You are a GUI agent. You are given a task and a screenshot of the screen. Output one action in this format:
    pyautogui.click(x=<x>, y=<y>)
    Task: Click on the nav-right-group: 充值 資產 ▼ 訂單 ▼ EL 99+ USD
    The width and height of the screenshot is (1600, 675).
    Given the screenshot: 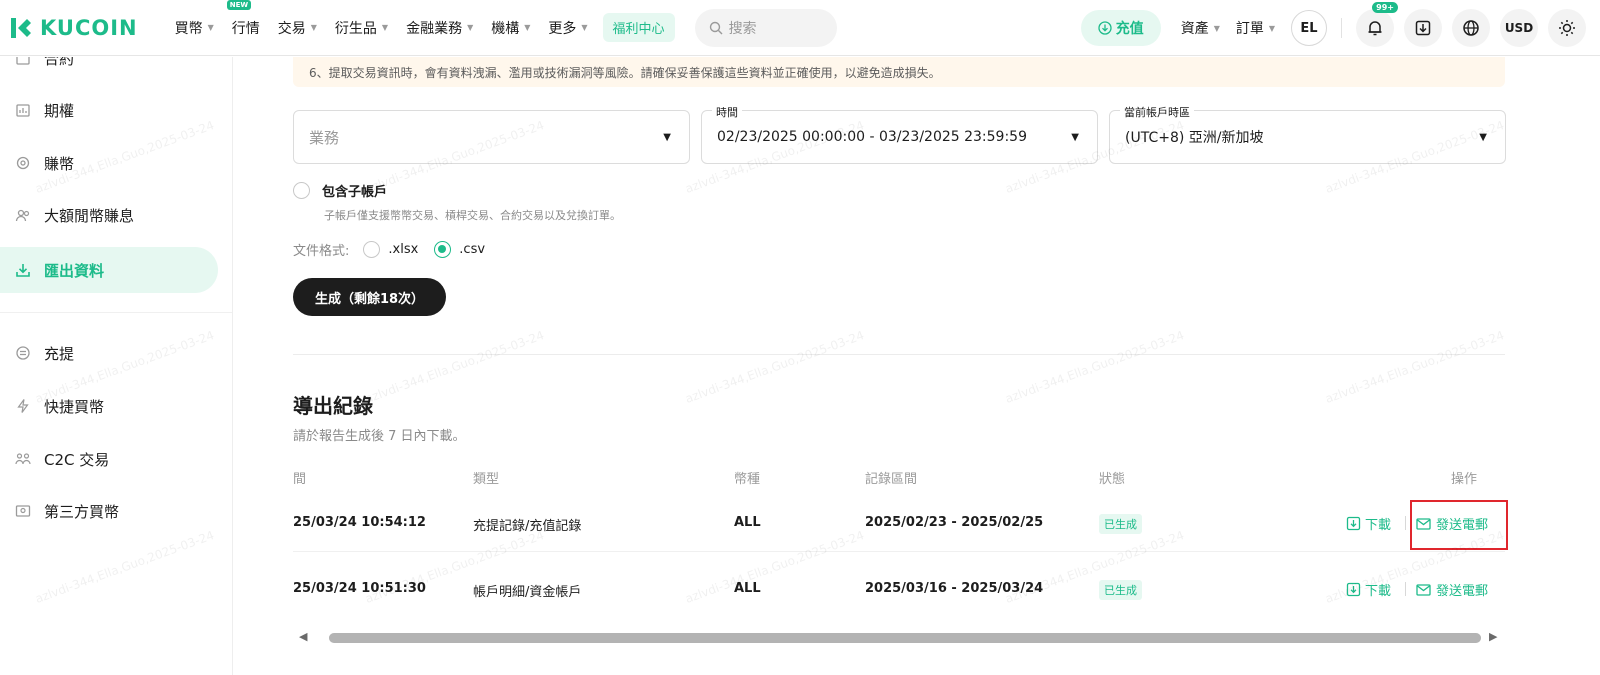 What is the action you would take?
    pyautogui.click(x=1340, y=28)
    